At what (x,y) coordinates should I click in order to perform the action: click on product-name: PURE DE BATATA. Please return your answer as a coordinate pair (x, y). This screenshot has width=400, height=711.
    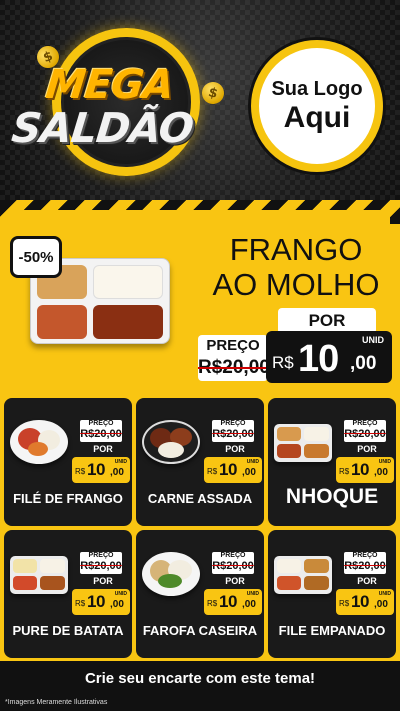
    Looking at the image, I should click on (68, 630).